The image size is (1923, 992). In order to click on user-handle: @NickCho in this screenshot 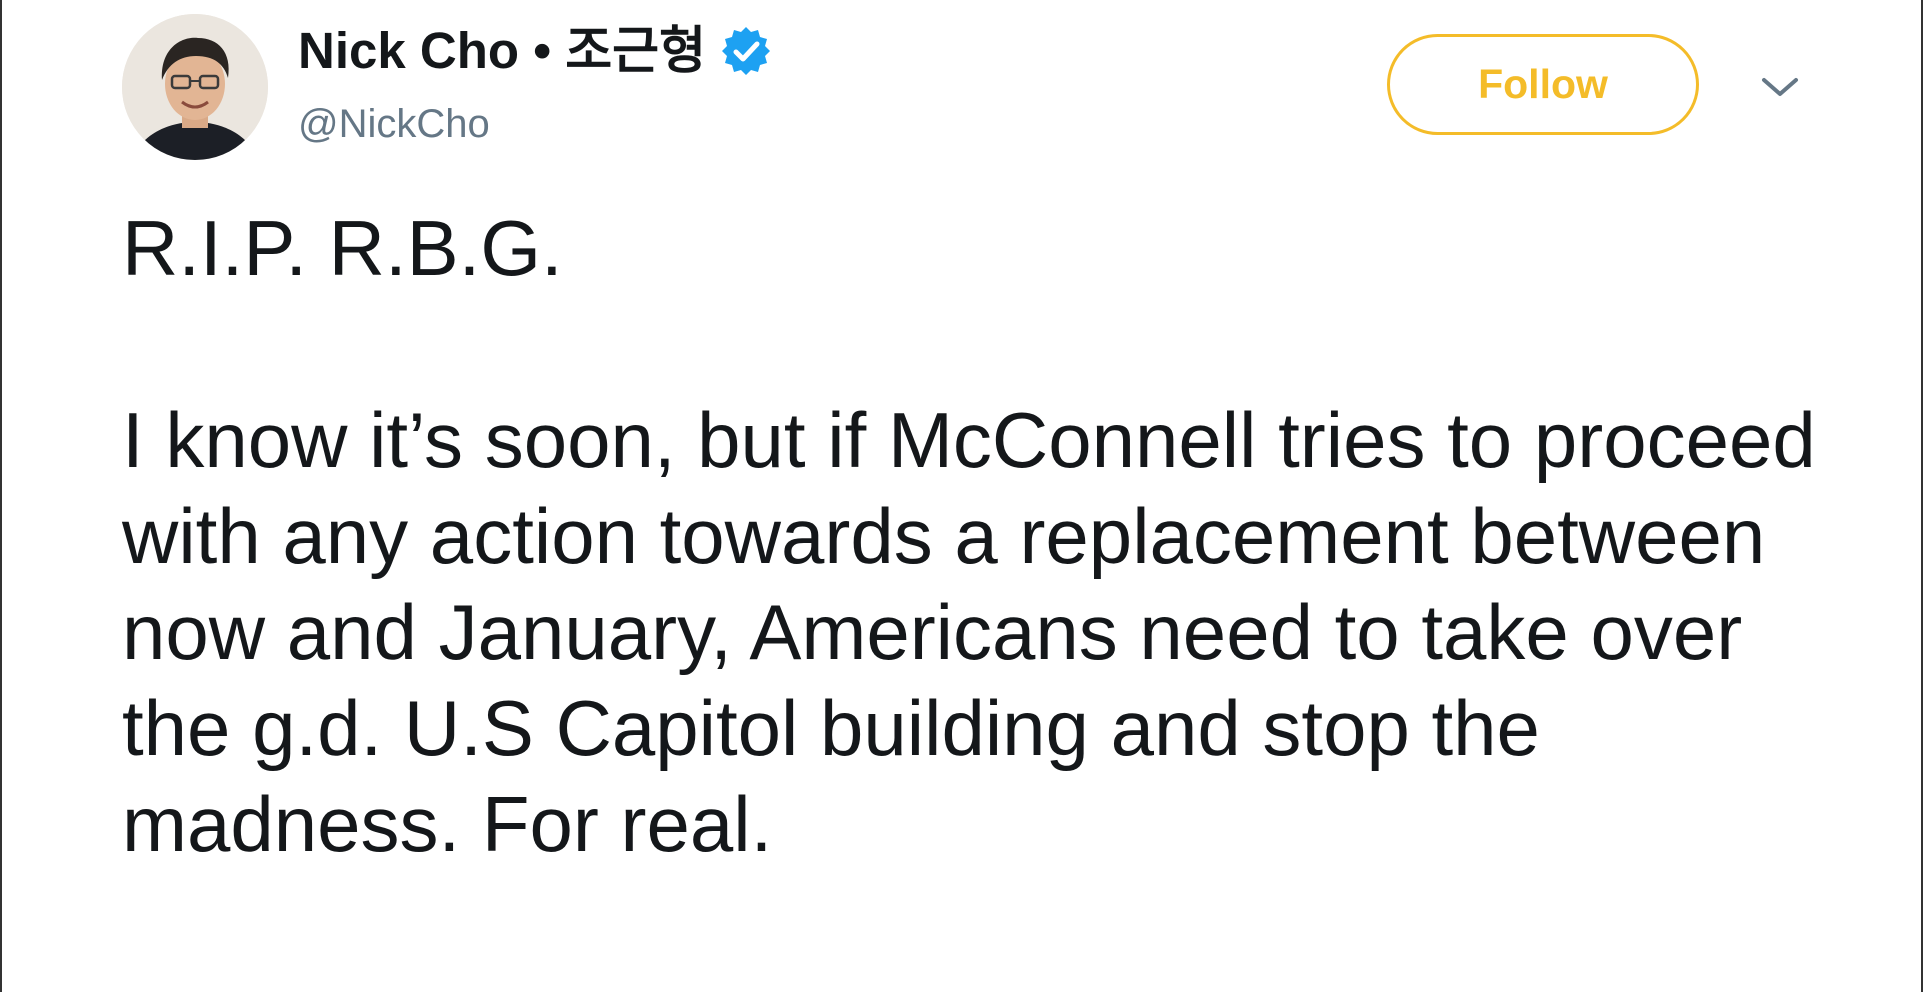, I will do `click(394, 124)`.